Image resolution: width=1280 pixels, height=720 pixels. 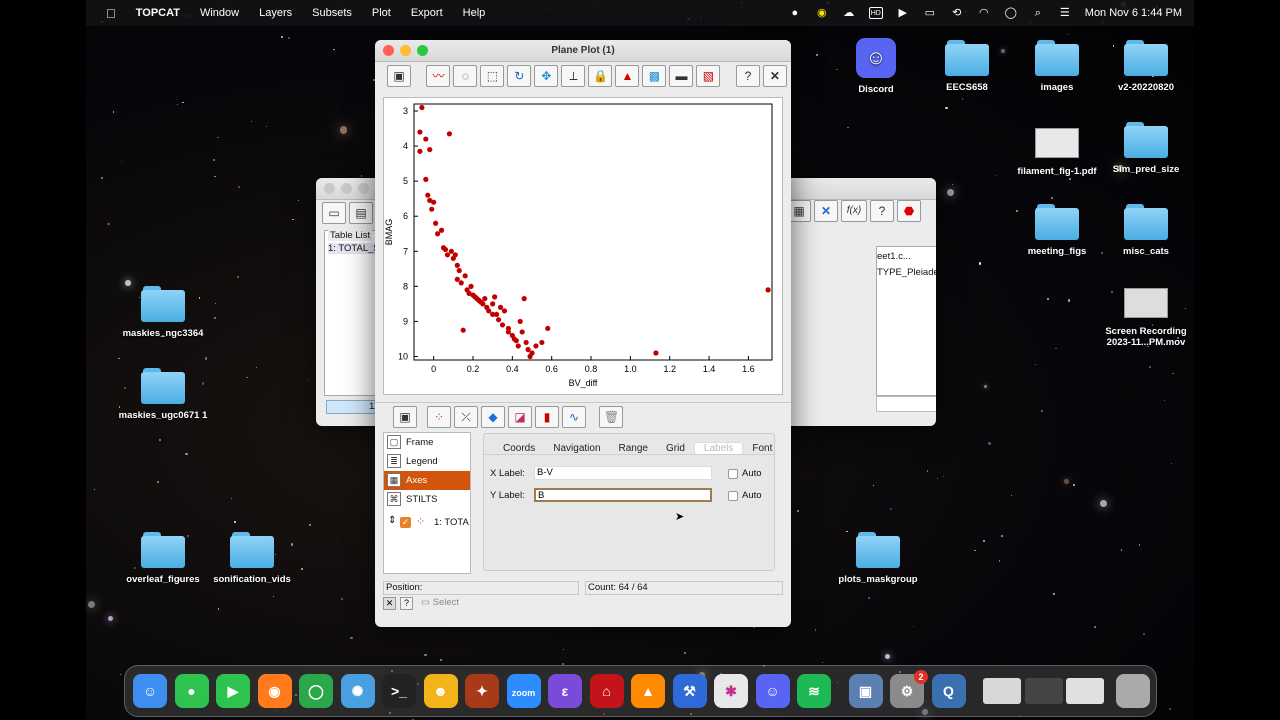 I want to click on y-label-field: B, so click(x=623, y=495).